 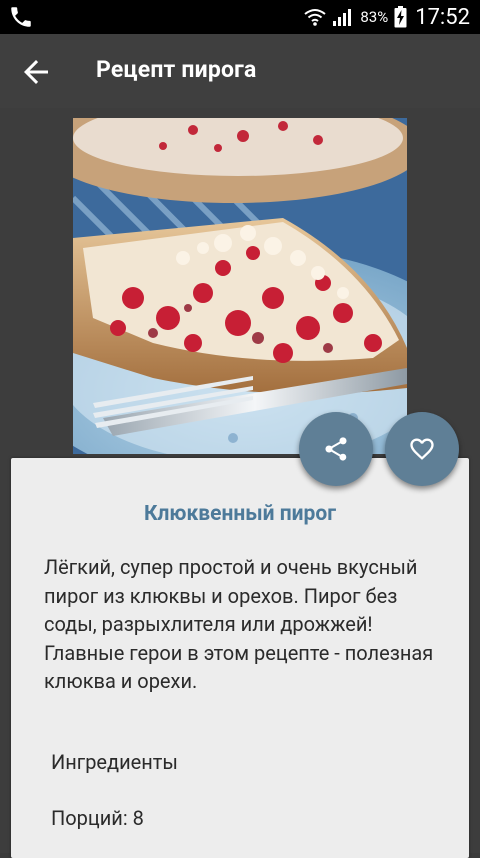 What do you see at coordinates (36, 72) in the screenshot?
I see `back-arrow-icon` at bounding box center [36, 72].